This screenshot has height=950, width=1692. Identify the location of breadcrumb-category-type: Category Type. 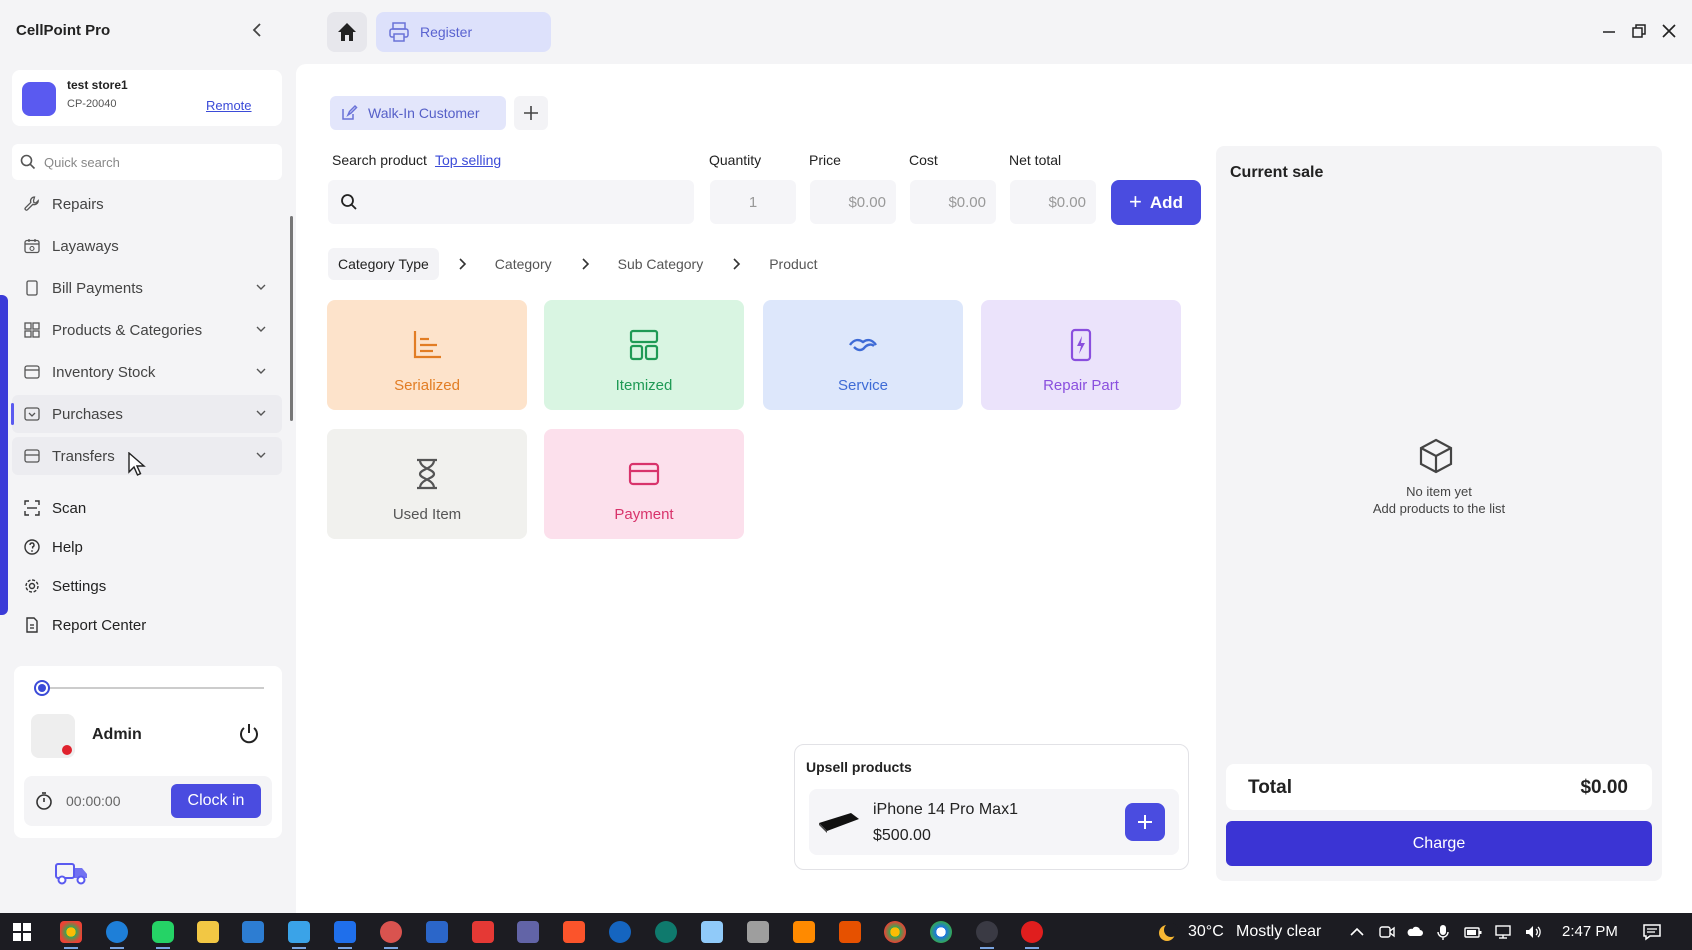
(383, 264).